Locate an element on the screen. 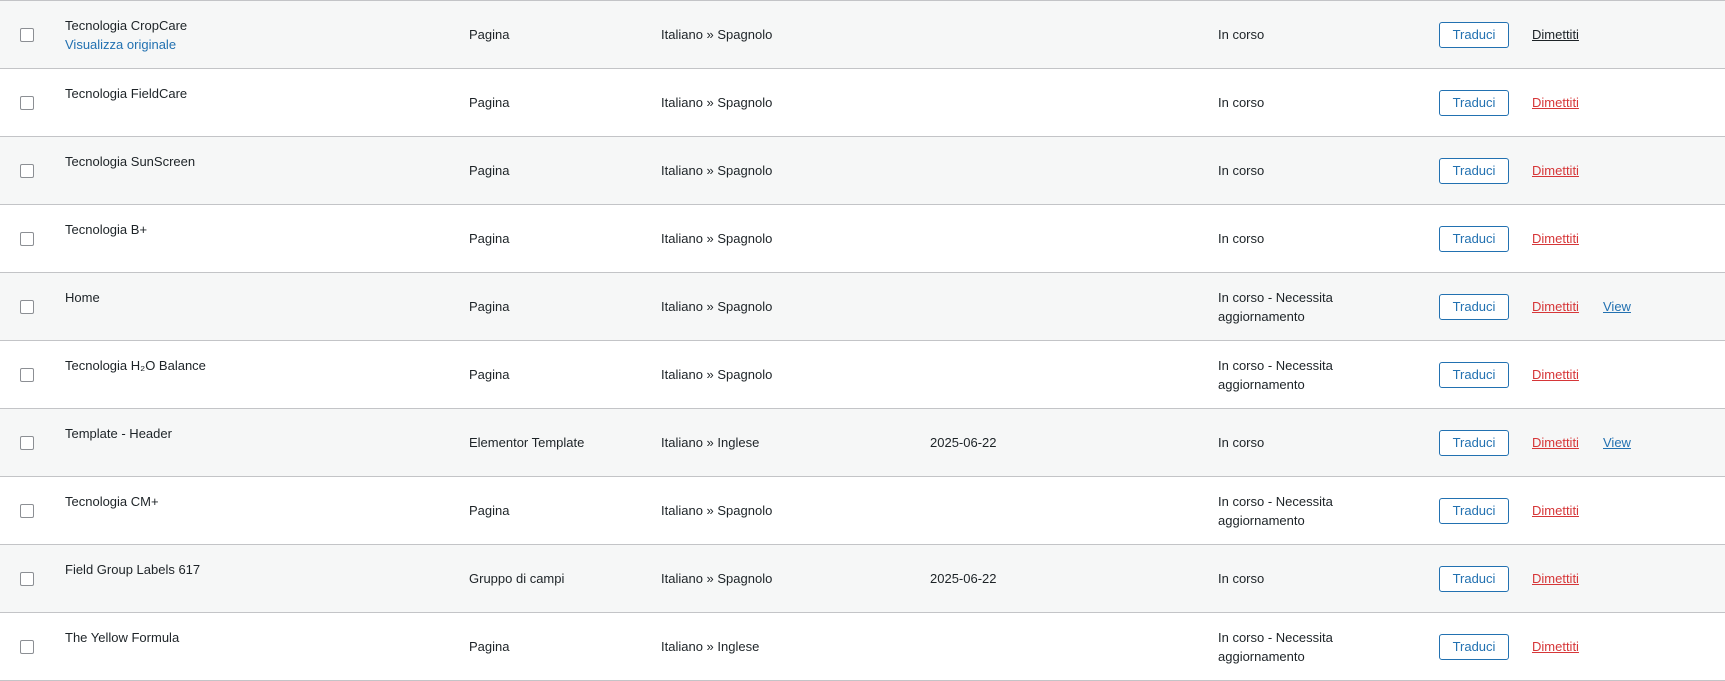 The width and height of the screenshot is (1725, 681). title-cell: Tecnologia CM+ is located at coordinates (112, 502).